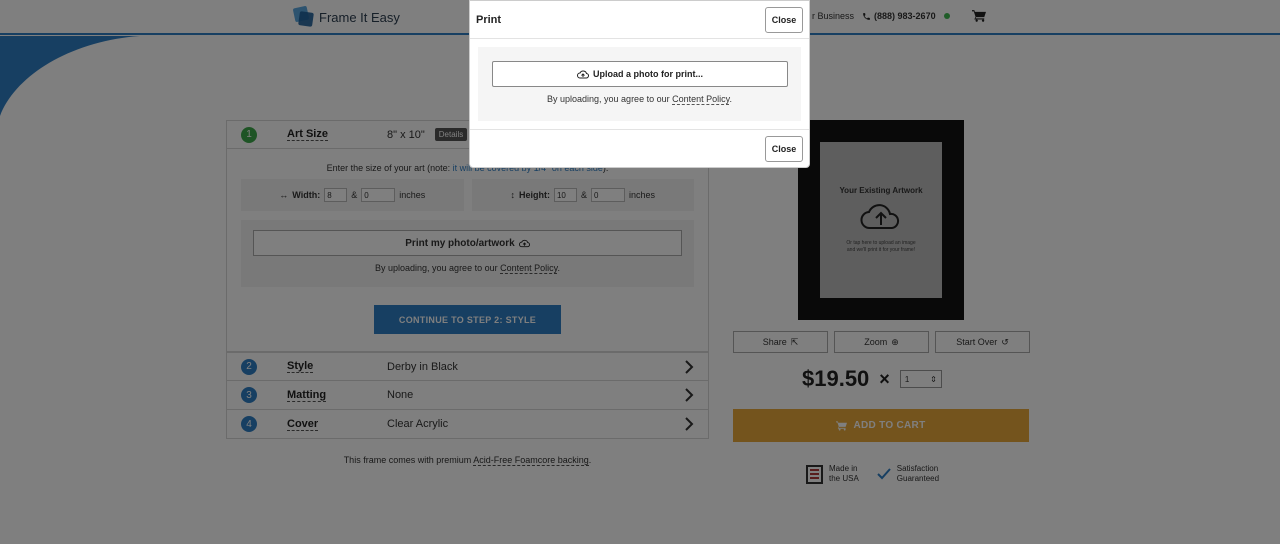  What do you see at coordinates (730, 99) in the screenshot?
I see `modal-agree-suffix: .` at bounding box center [730, 99].